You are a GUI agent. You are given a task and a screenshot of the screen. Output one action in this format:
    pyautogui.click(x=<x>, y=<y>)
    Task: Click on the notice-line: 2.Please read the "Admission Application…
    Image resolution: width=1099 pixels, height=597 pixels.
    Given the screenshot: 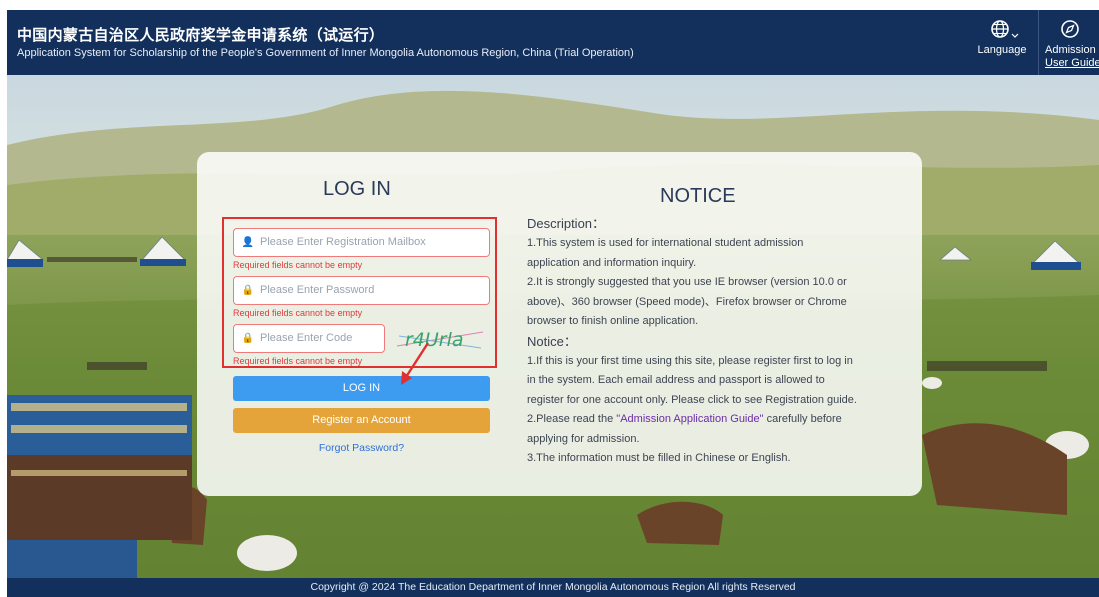 What is the action you would take?
    pyautogui.click(x=699, y=420)
    